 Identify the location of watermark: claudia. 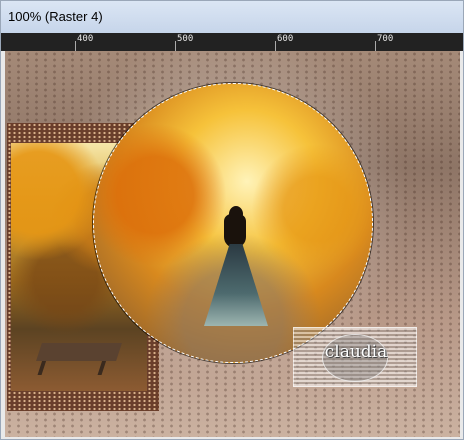
(355, 357).